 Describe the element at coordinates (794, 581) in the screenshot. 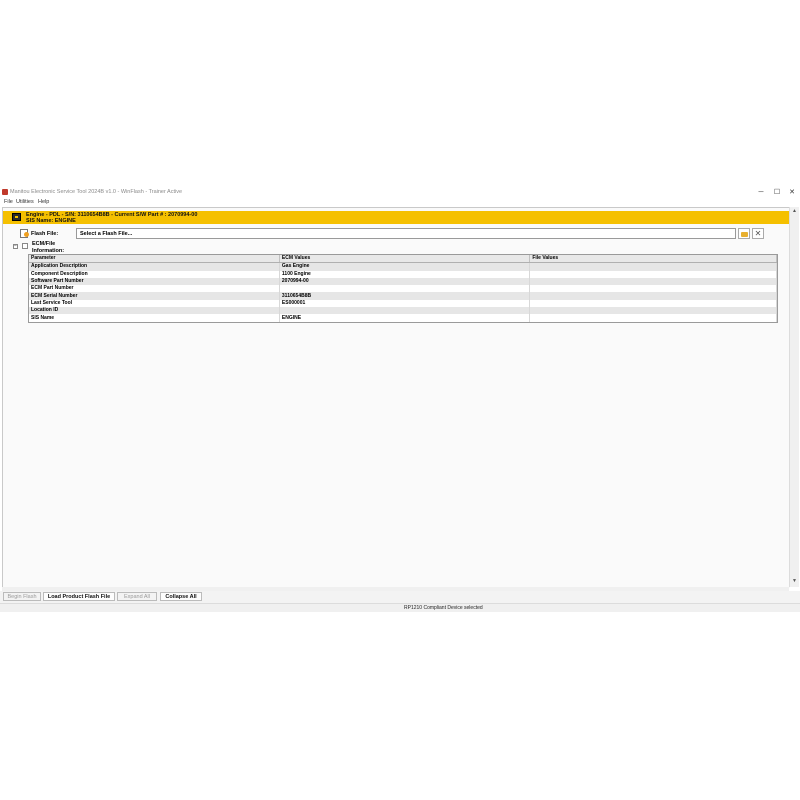

I see `scroll-down-icon: ▼` at that location.